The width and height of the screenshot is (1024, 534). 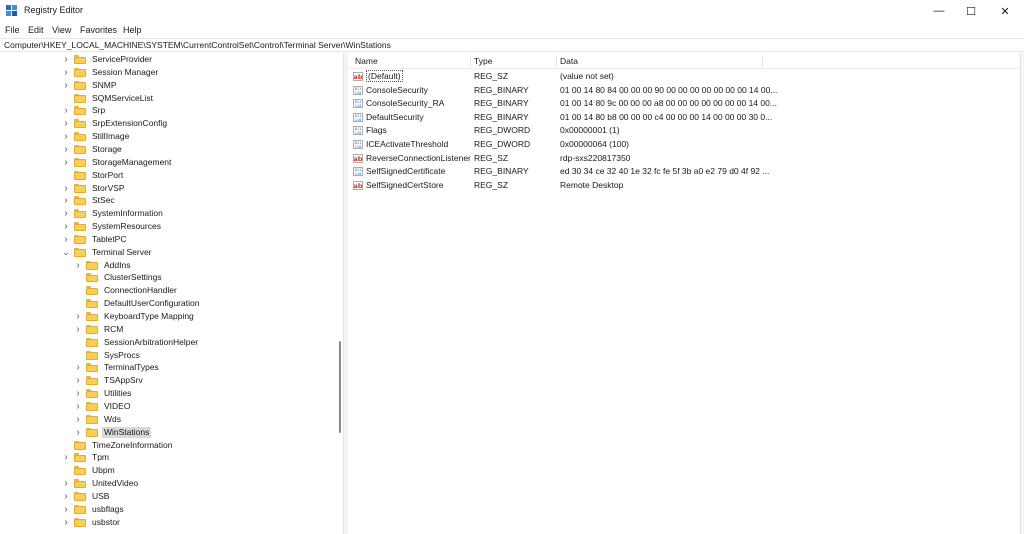 I want to click on column-header-name: Name, so click(x=366, y=61).